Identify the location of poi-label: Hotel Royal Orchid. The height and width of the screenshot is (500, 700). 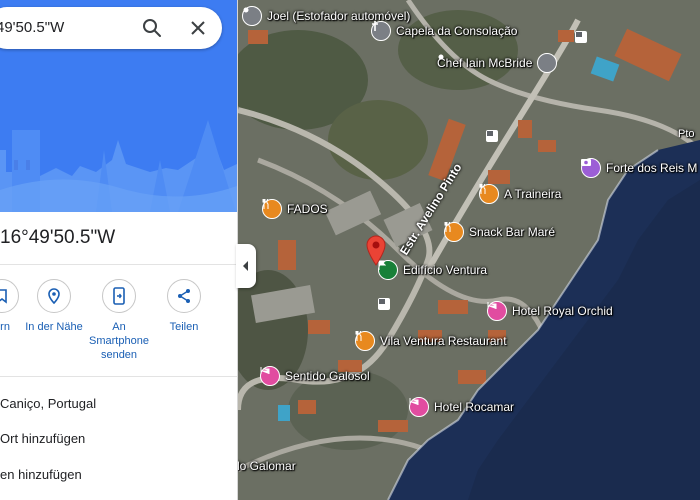
(562, 311).